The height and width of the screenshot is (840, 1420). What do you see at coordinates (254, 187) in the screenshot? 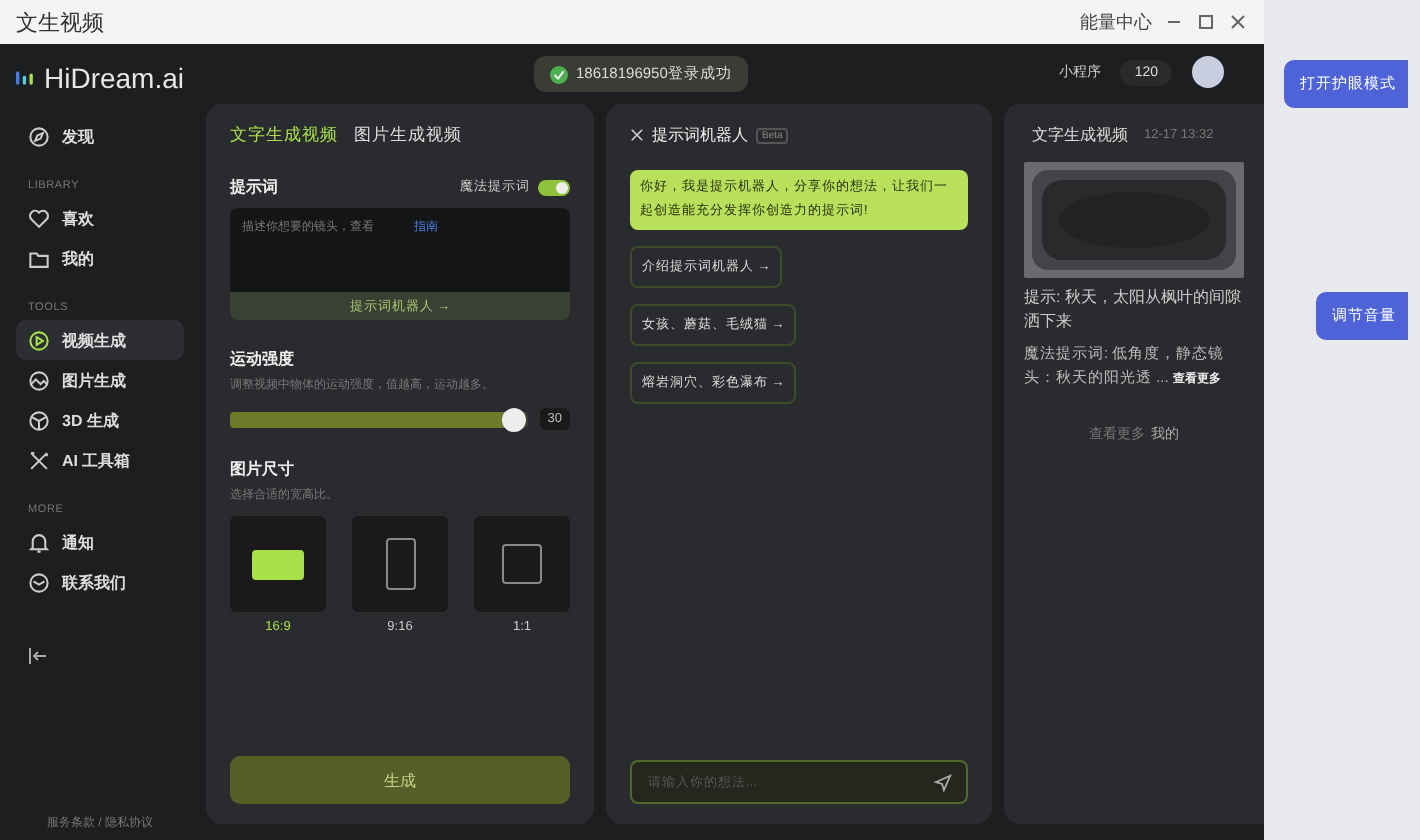
I see `prompt-label: 提示词` at bounding box center [254, 187].